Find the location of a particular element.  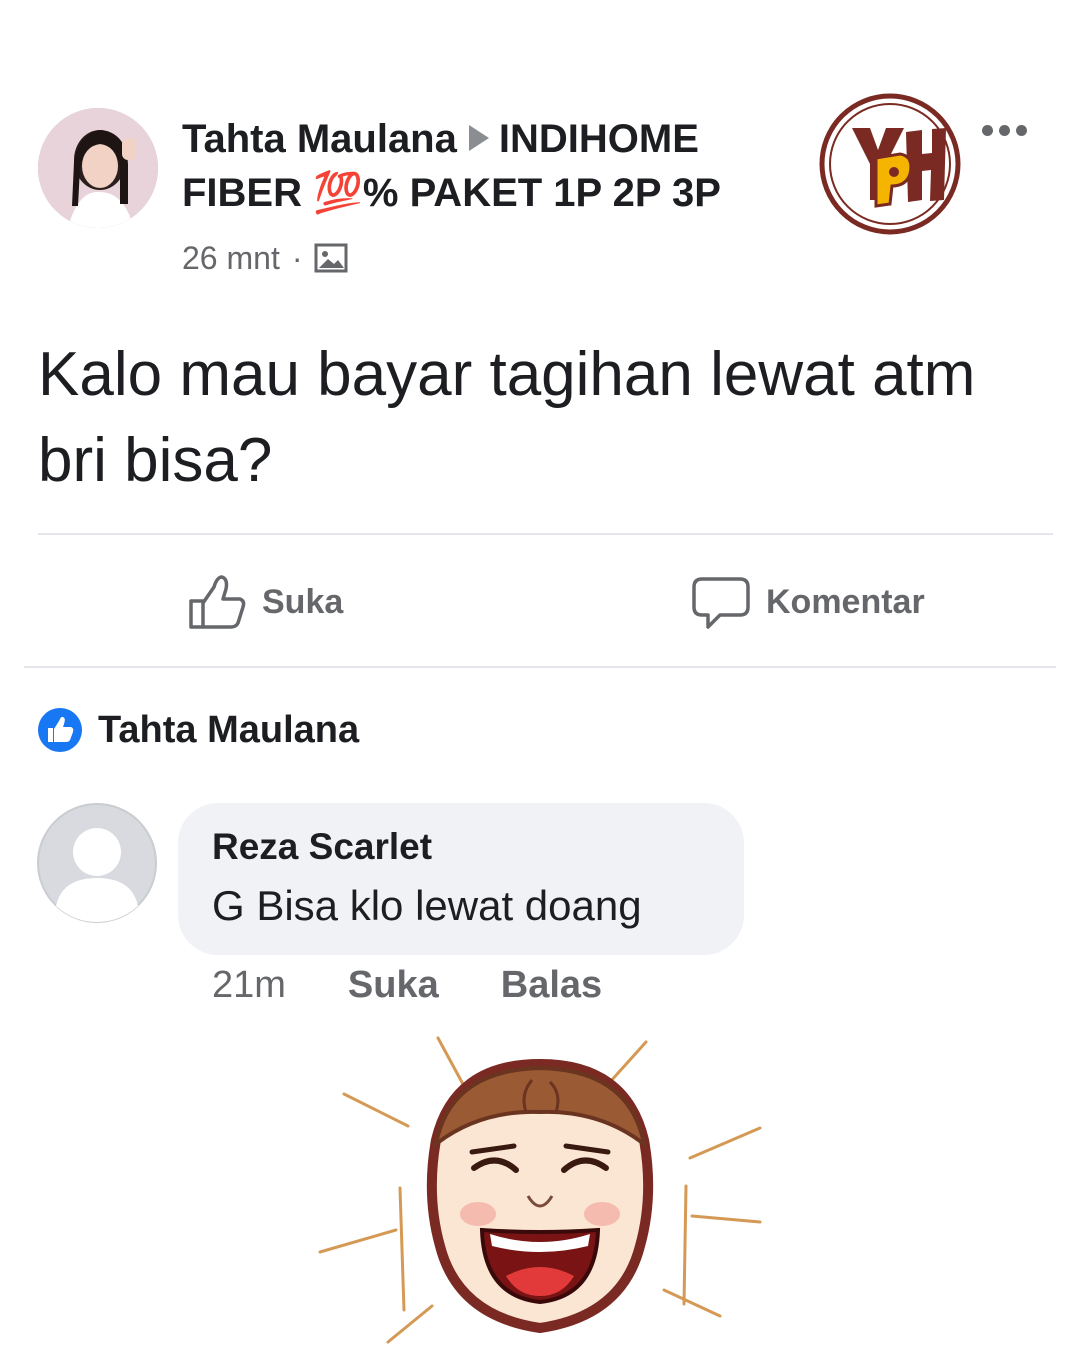

comment-icon is located at coordinates (721, 603).